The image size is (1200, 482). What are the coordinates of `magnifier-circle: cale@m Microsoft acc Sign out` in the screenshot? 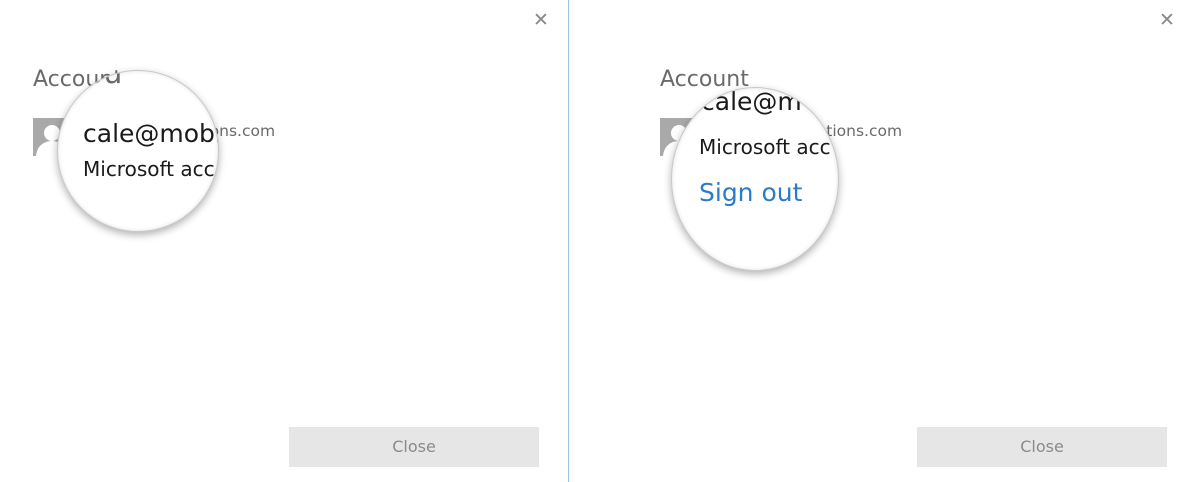 It's located at (755, 179).